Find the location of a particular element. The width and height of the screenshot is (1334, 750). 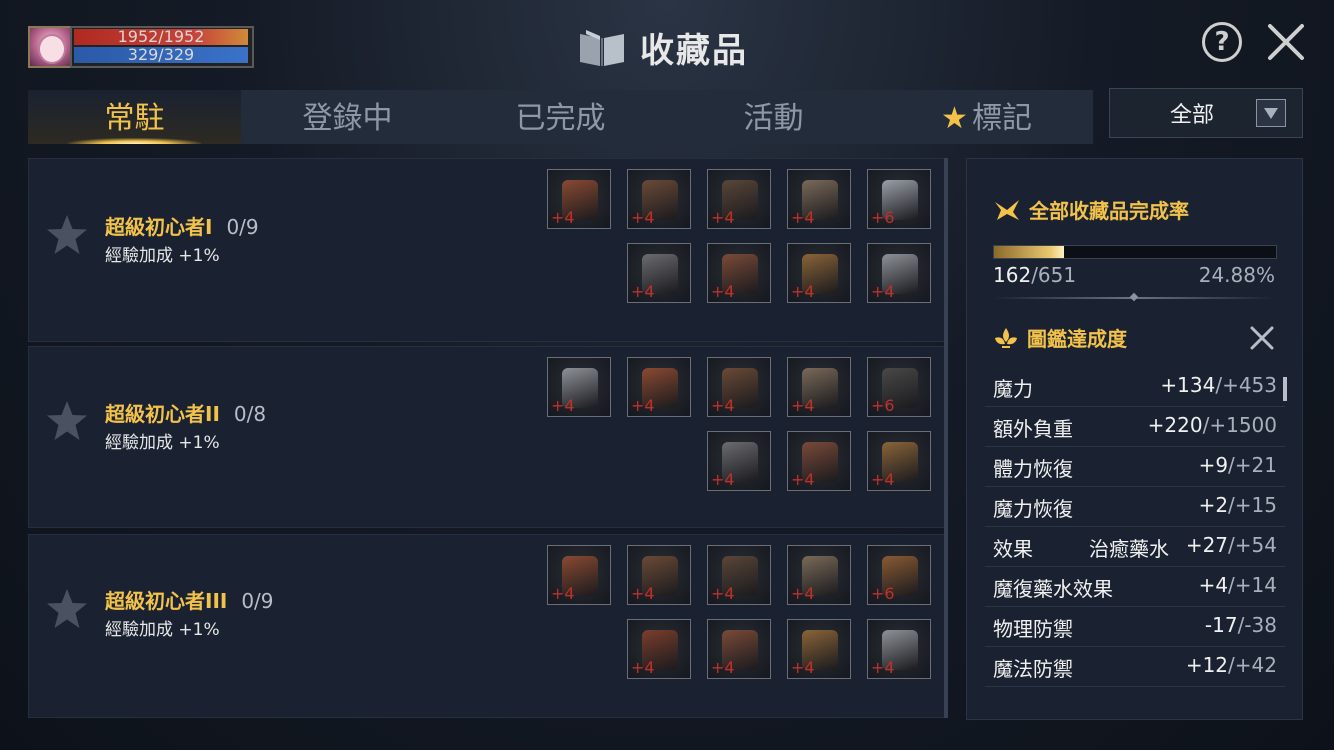

collection-name: 超級初心者I 0/9 is located at coordinates (182, 227).